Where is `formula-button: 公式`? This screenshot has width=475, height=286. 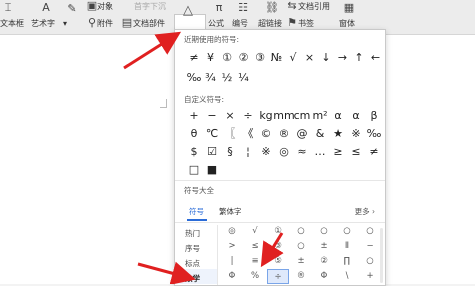 formula-button: 公式 is located at coordinates (216, 24).